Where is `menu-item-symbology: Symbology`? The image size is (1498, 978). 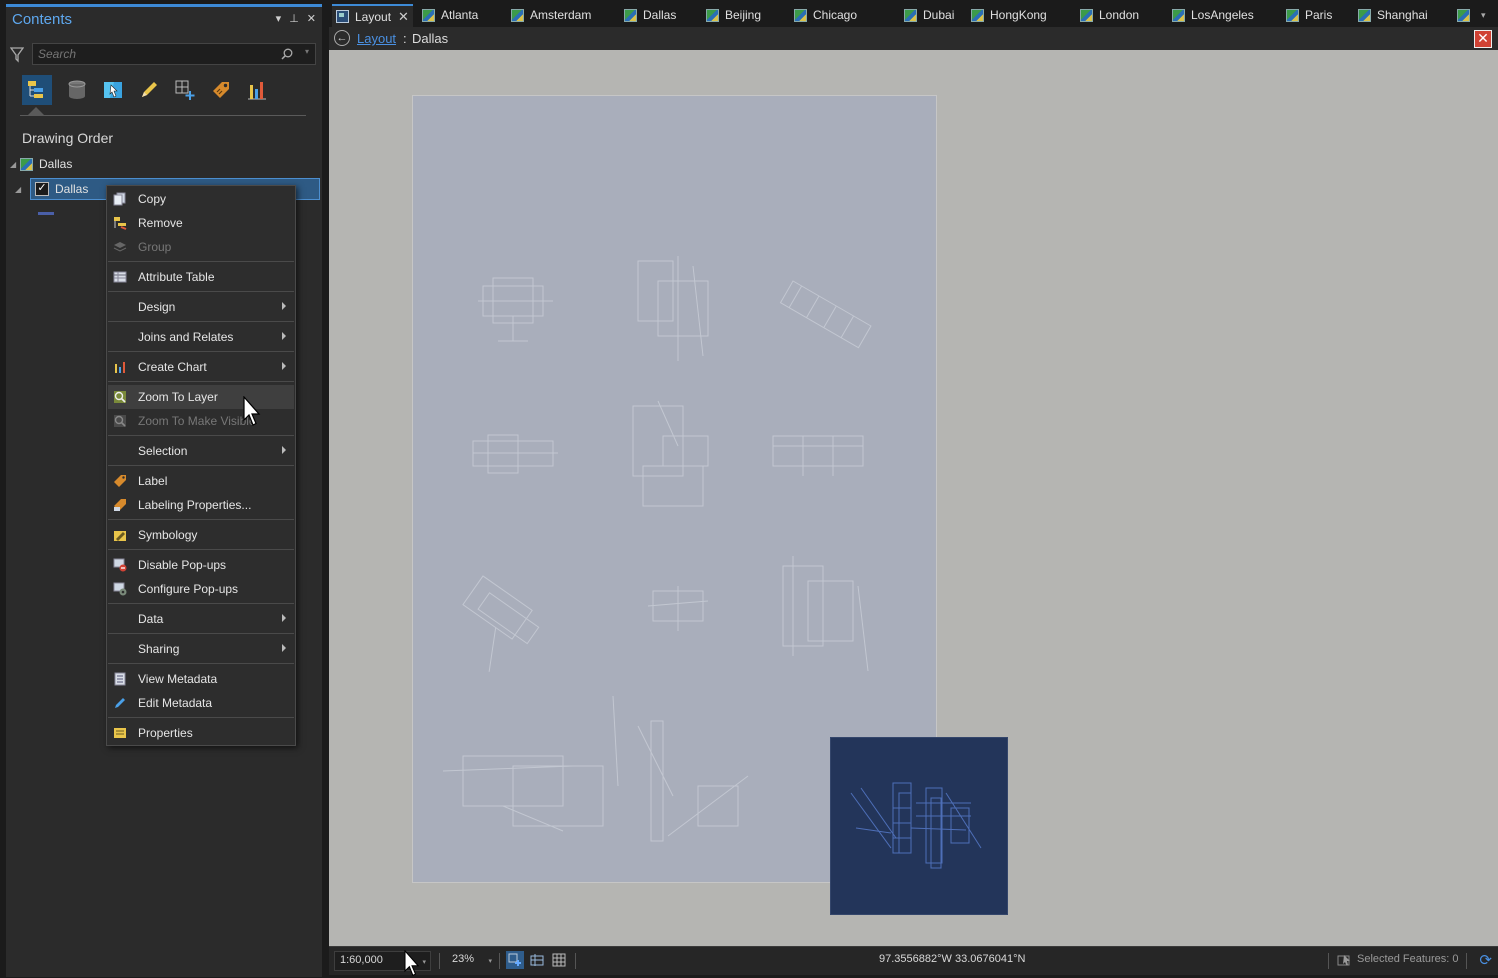
menu-item-symbology: Symbology is located at coordinates (201, 535).